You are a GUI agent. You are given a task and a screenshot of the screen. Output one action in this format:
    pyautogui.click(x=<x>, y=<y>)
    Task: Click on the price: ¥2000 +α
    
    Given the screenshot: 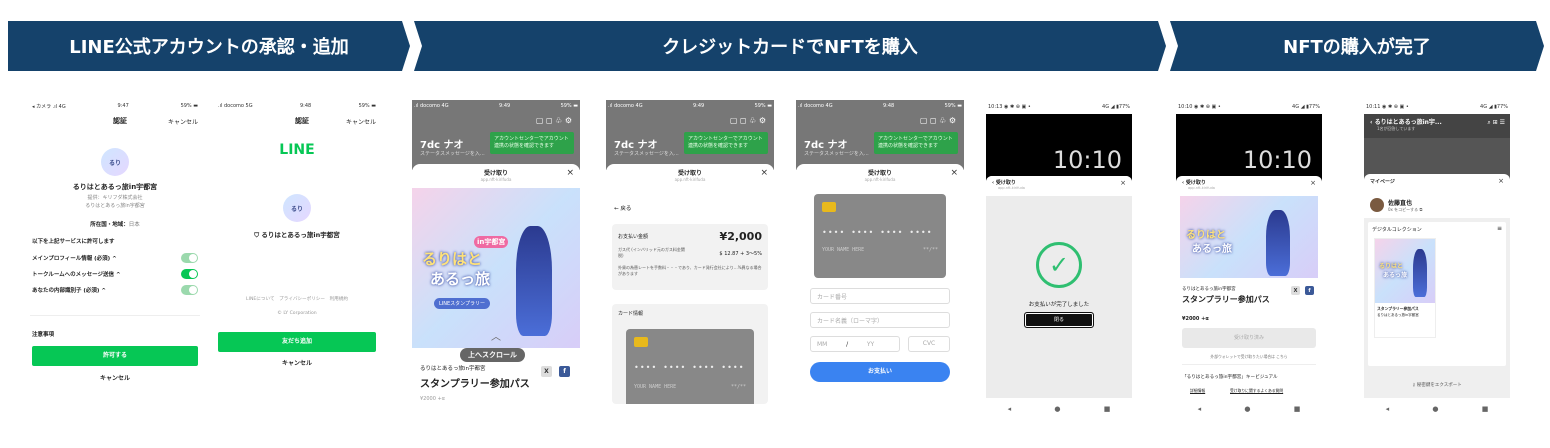 What is the action you would take?
    pyautogui.click(x=1195, y=319)
    